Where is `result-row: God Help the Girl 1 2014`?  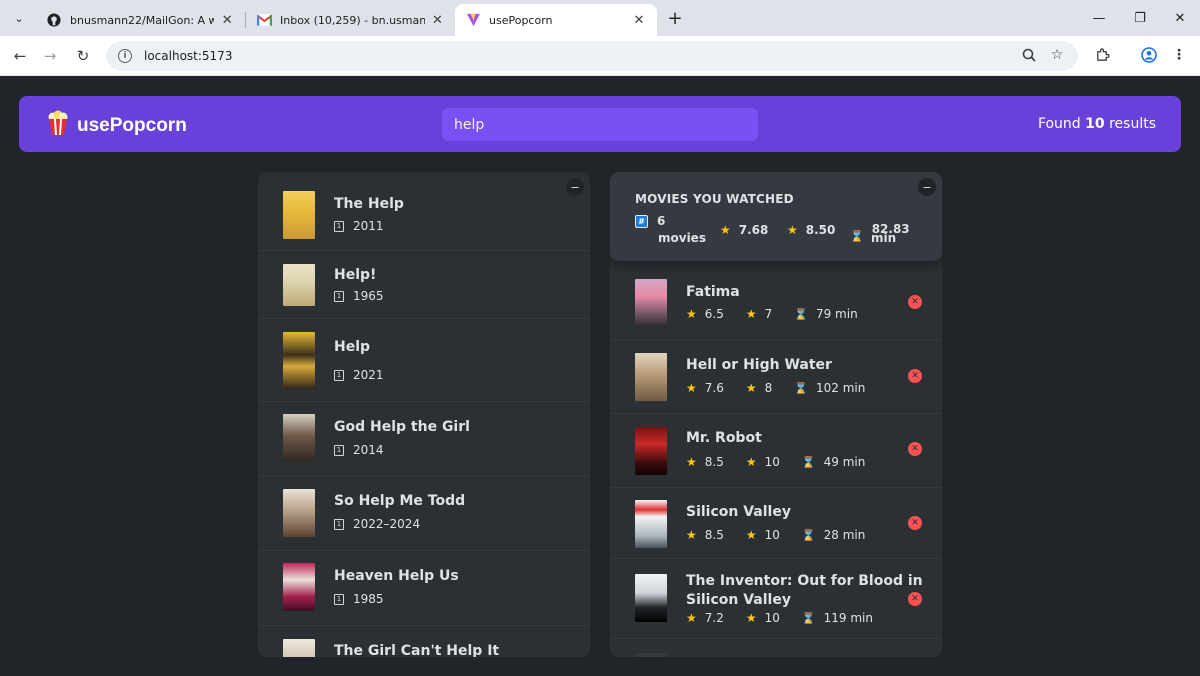 result-row: God Help the Girl 1 2014 is located at coordinates (424, 439).